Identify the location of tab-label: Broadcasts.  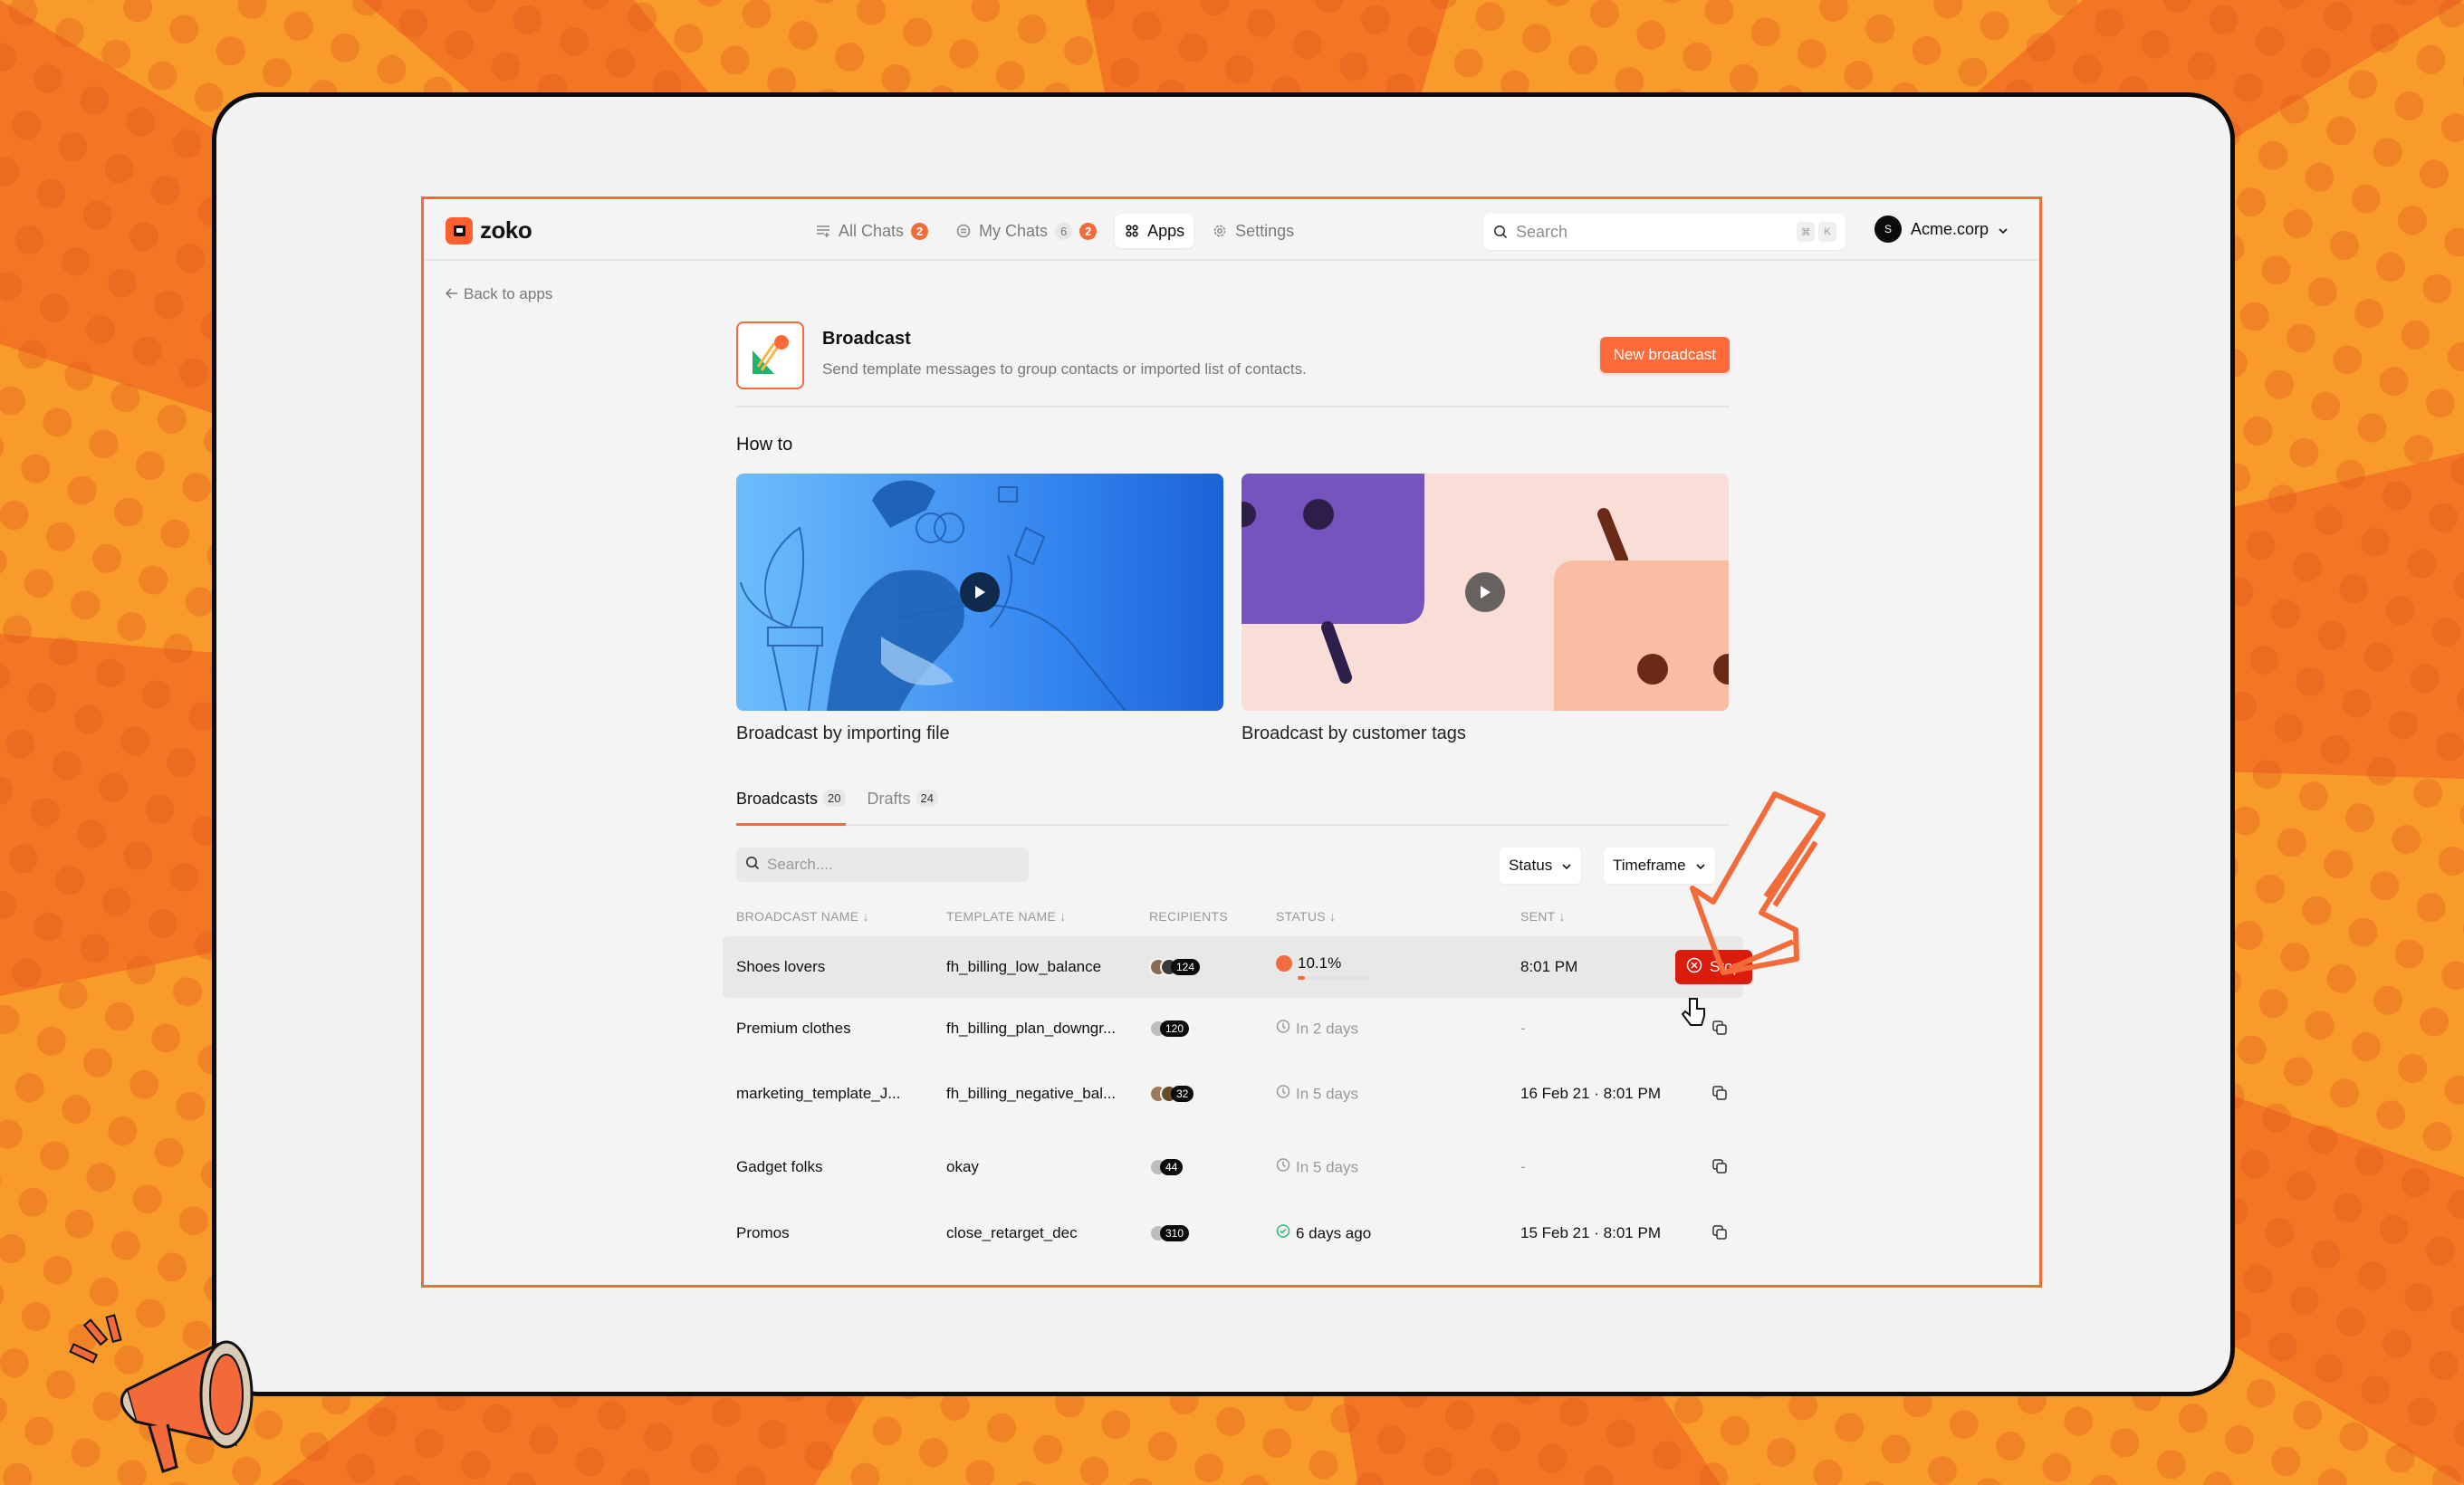
(777, 799).